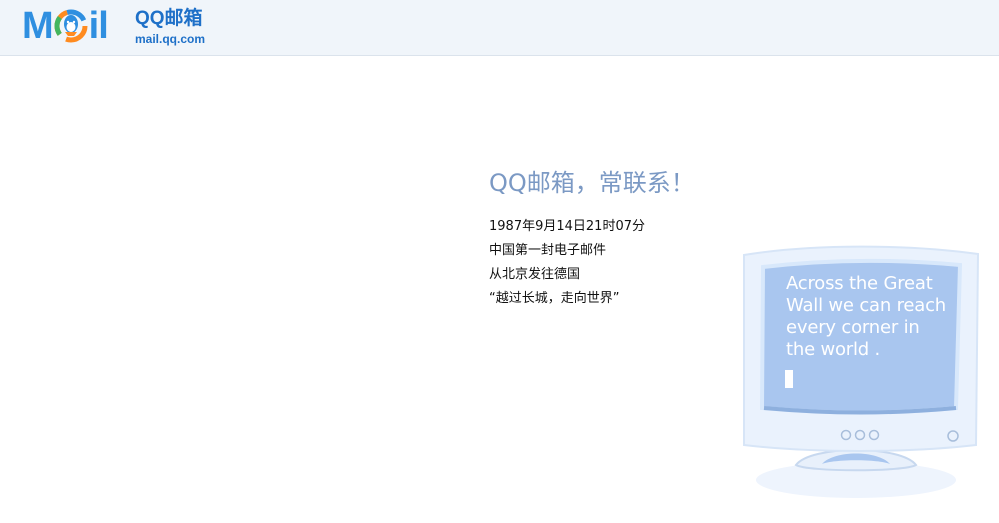 The height and width of the screenshot is (523, 999). What do you see at coordinates (548, 250) in the screenshot?
I see `story-first-email: 中国第一封电子邮件` at bounding box center [548, 250].